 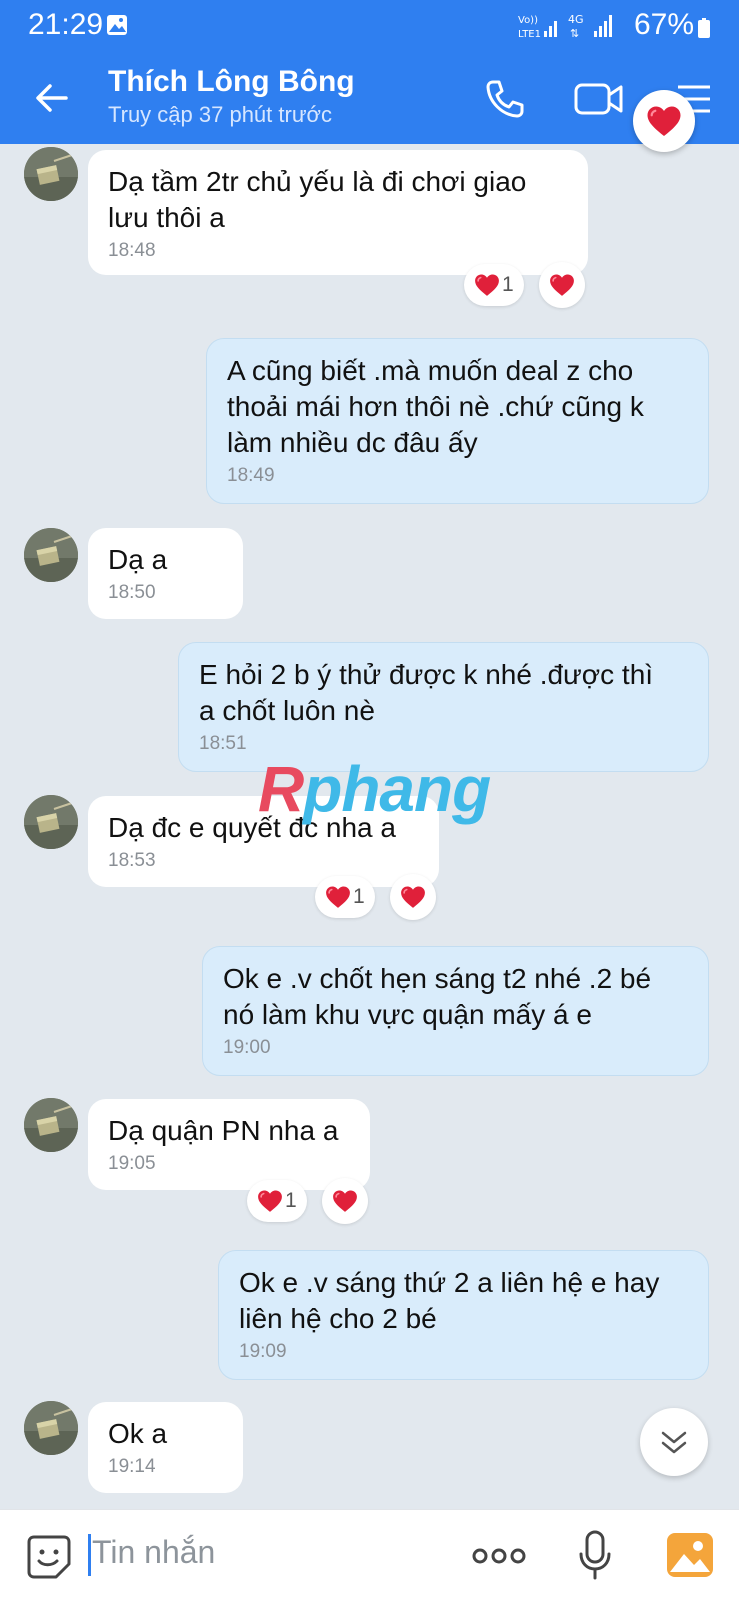 I want to click on message-time: 18:50, so click(x=132, y=592).